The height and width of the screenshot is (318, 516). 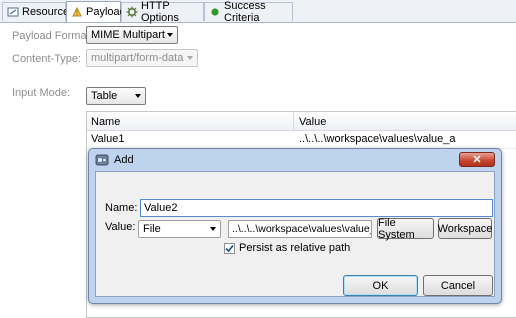 I want to click on tab-http-options-label: HTTP Options, so click(x=160, y=12).